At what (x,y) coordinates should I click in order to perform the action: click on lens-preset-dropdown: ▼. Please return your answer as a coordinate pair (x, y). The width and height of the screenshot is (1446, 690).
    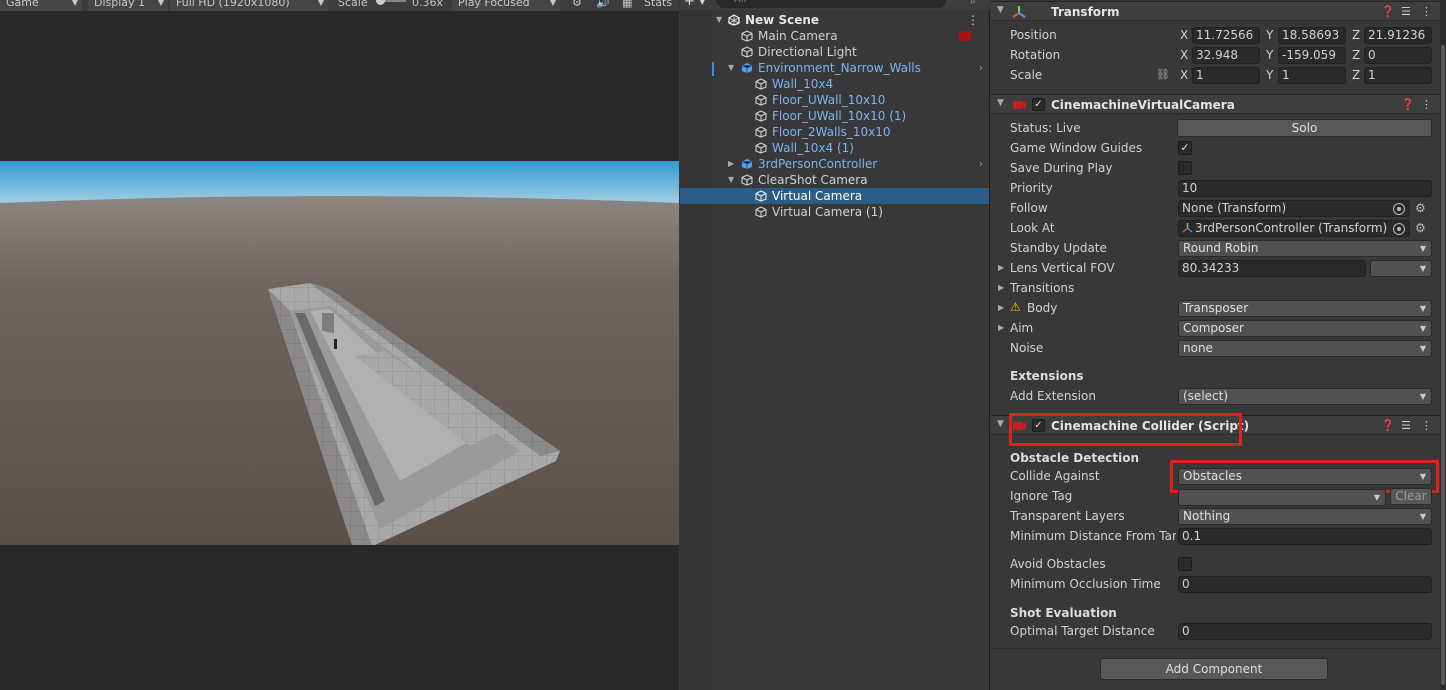
    Looking at the image, I should click on (1401, 268).